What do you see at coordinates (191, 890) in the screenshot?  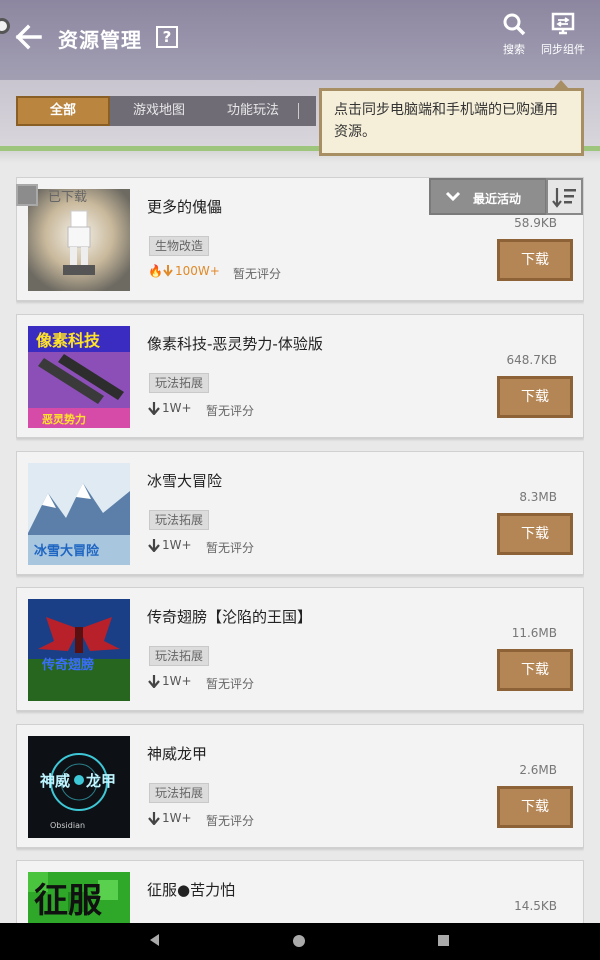 I see `resource-title: 征服●苦力怕` at bounding box center [191, 890].